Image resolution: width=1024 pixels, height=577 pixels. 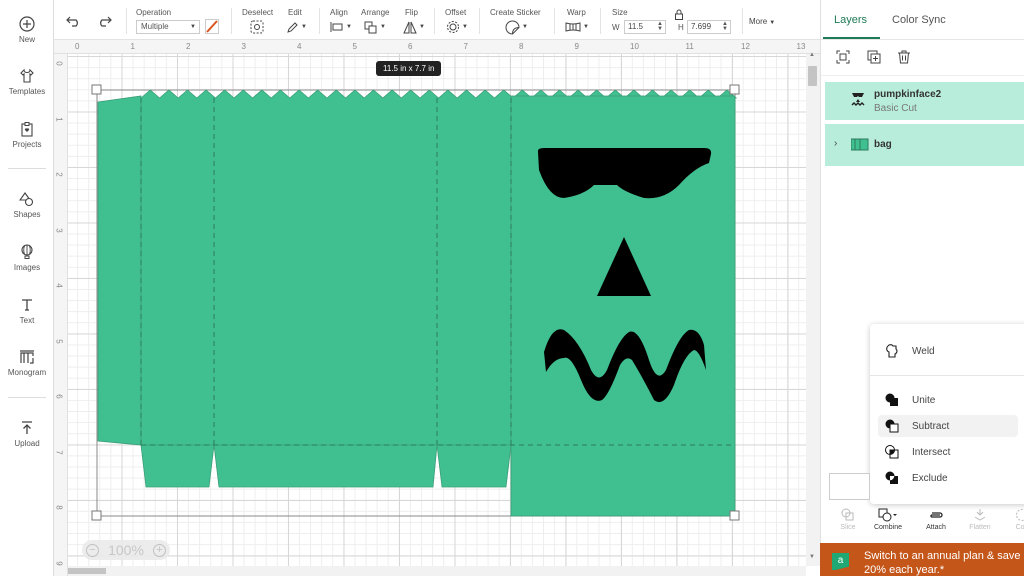 What do you see at coordinates (888, 515) in the screenshot?
I see `combine-icon` at bounding box center [888, 515].